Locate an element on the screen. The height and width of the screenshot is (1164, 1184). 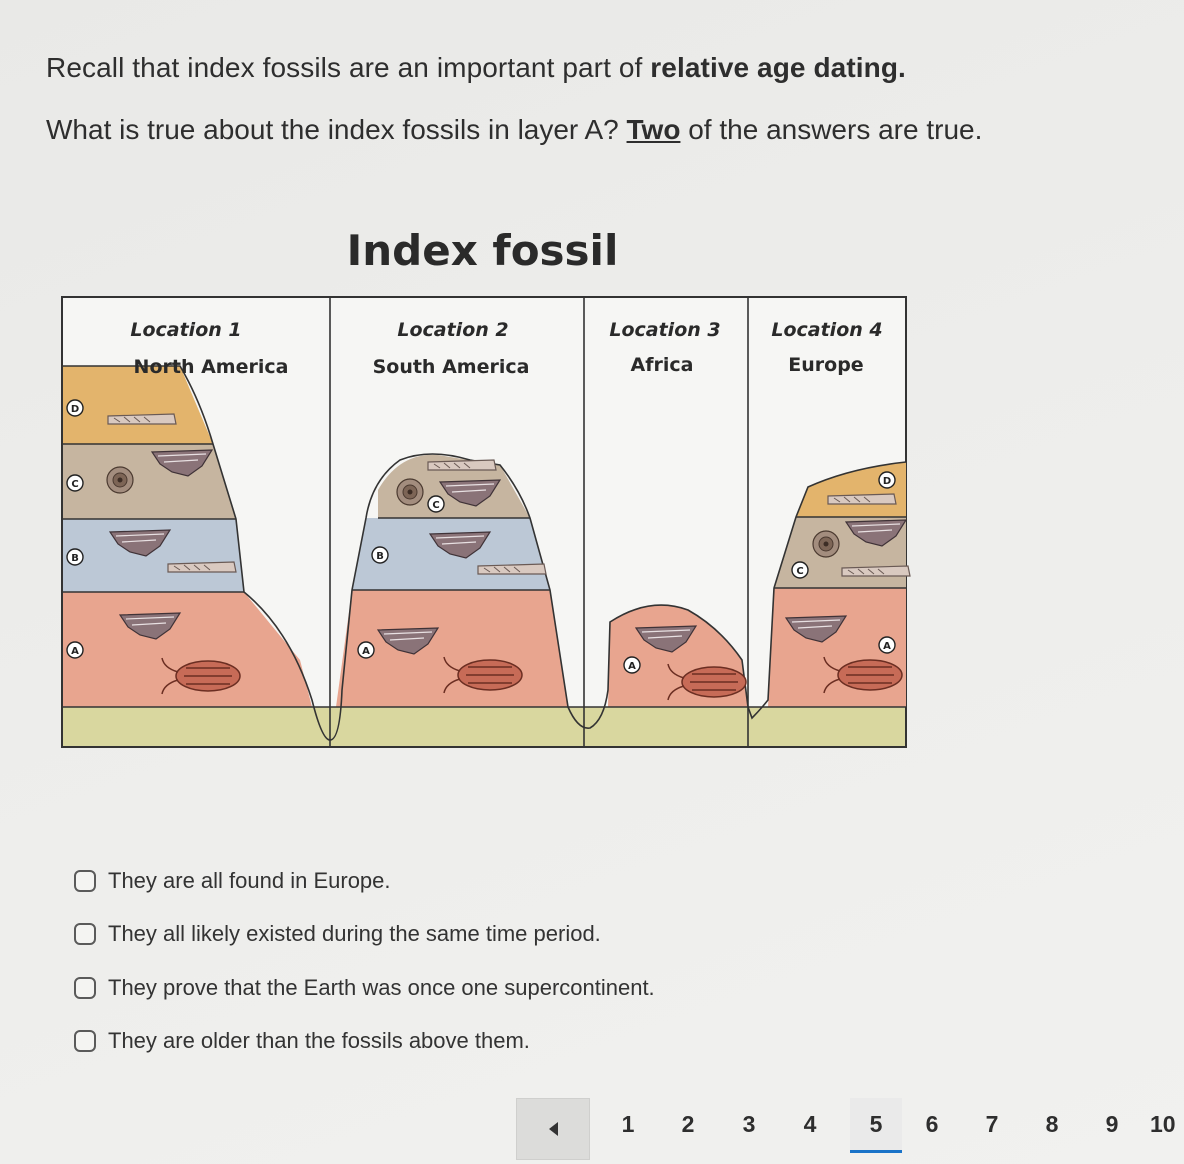
location-3-label: Location 3 is located at coordinates (664, 330).